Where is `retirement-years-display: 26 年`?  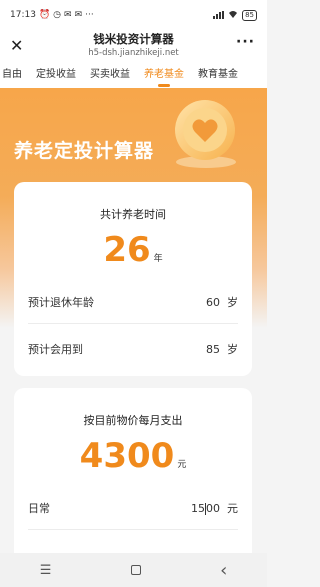
retirement-years-display: 26 年 is located at coordinates (133, 250).